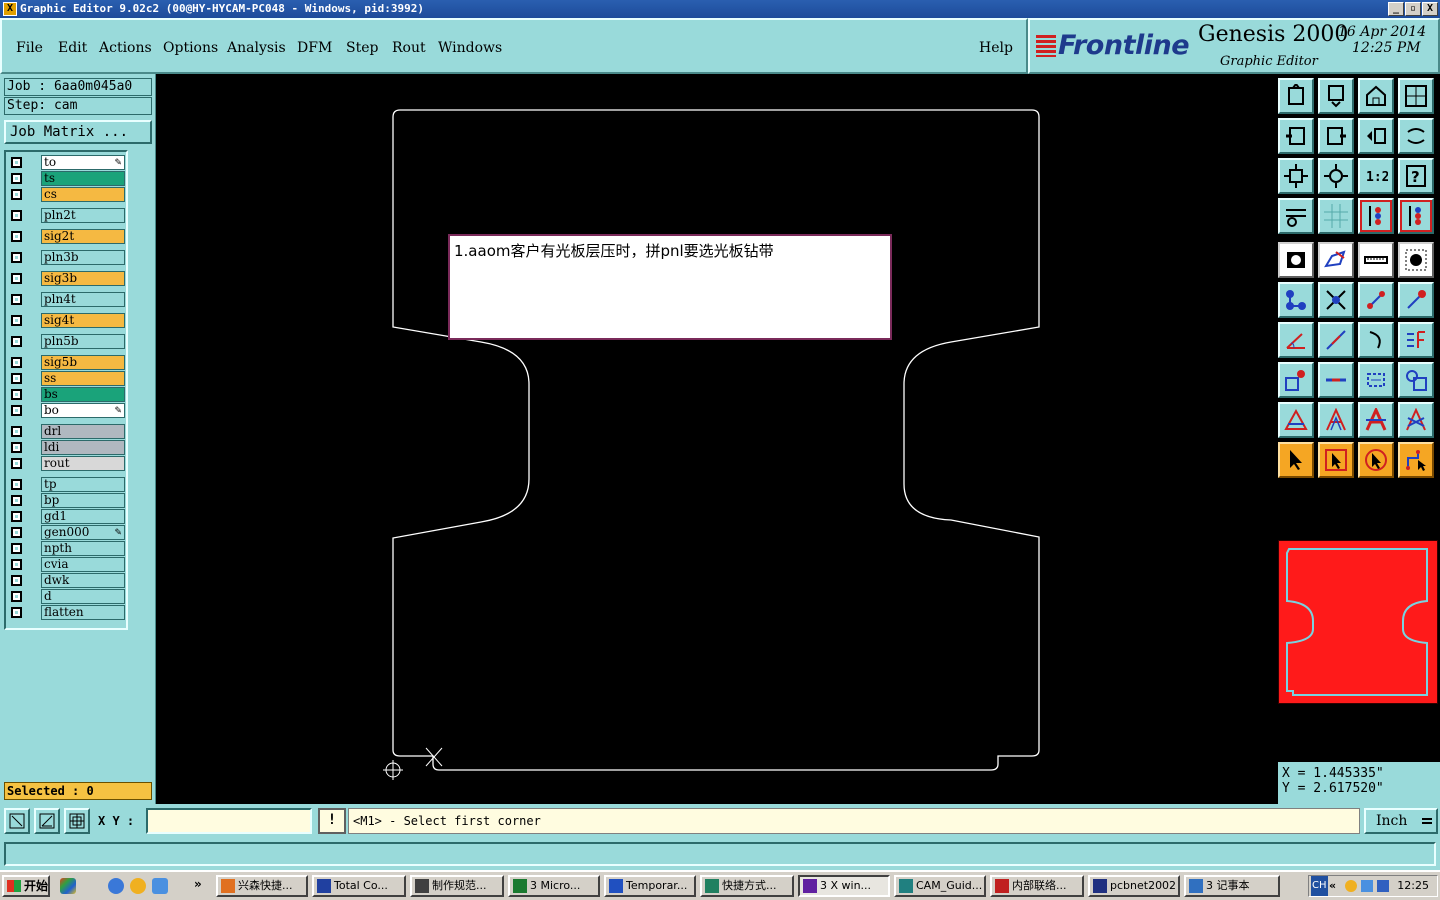  Describe the element at coordinates (1134, 886) in the screenshot. I see `taskbar-button: pcbnet2002` at that location.